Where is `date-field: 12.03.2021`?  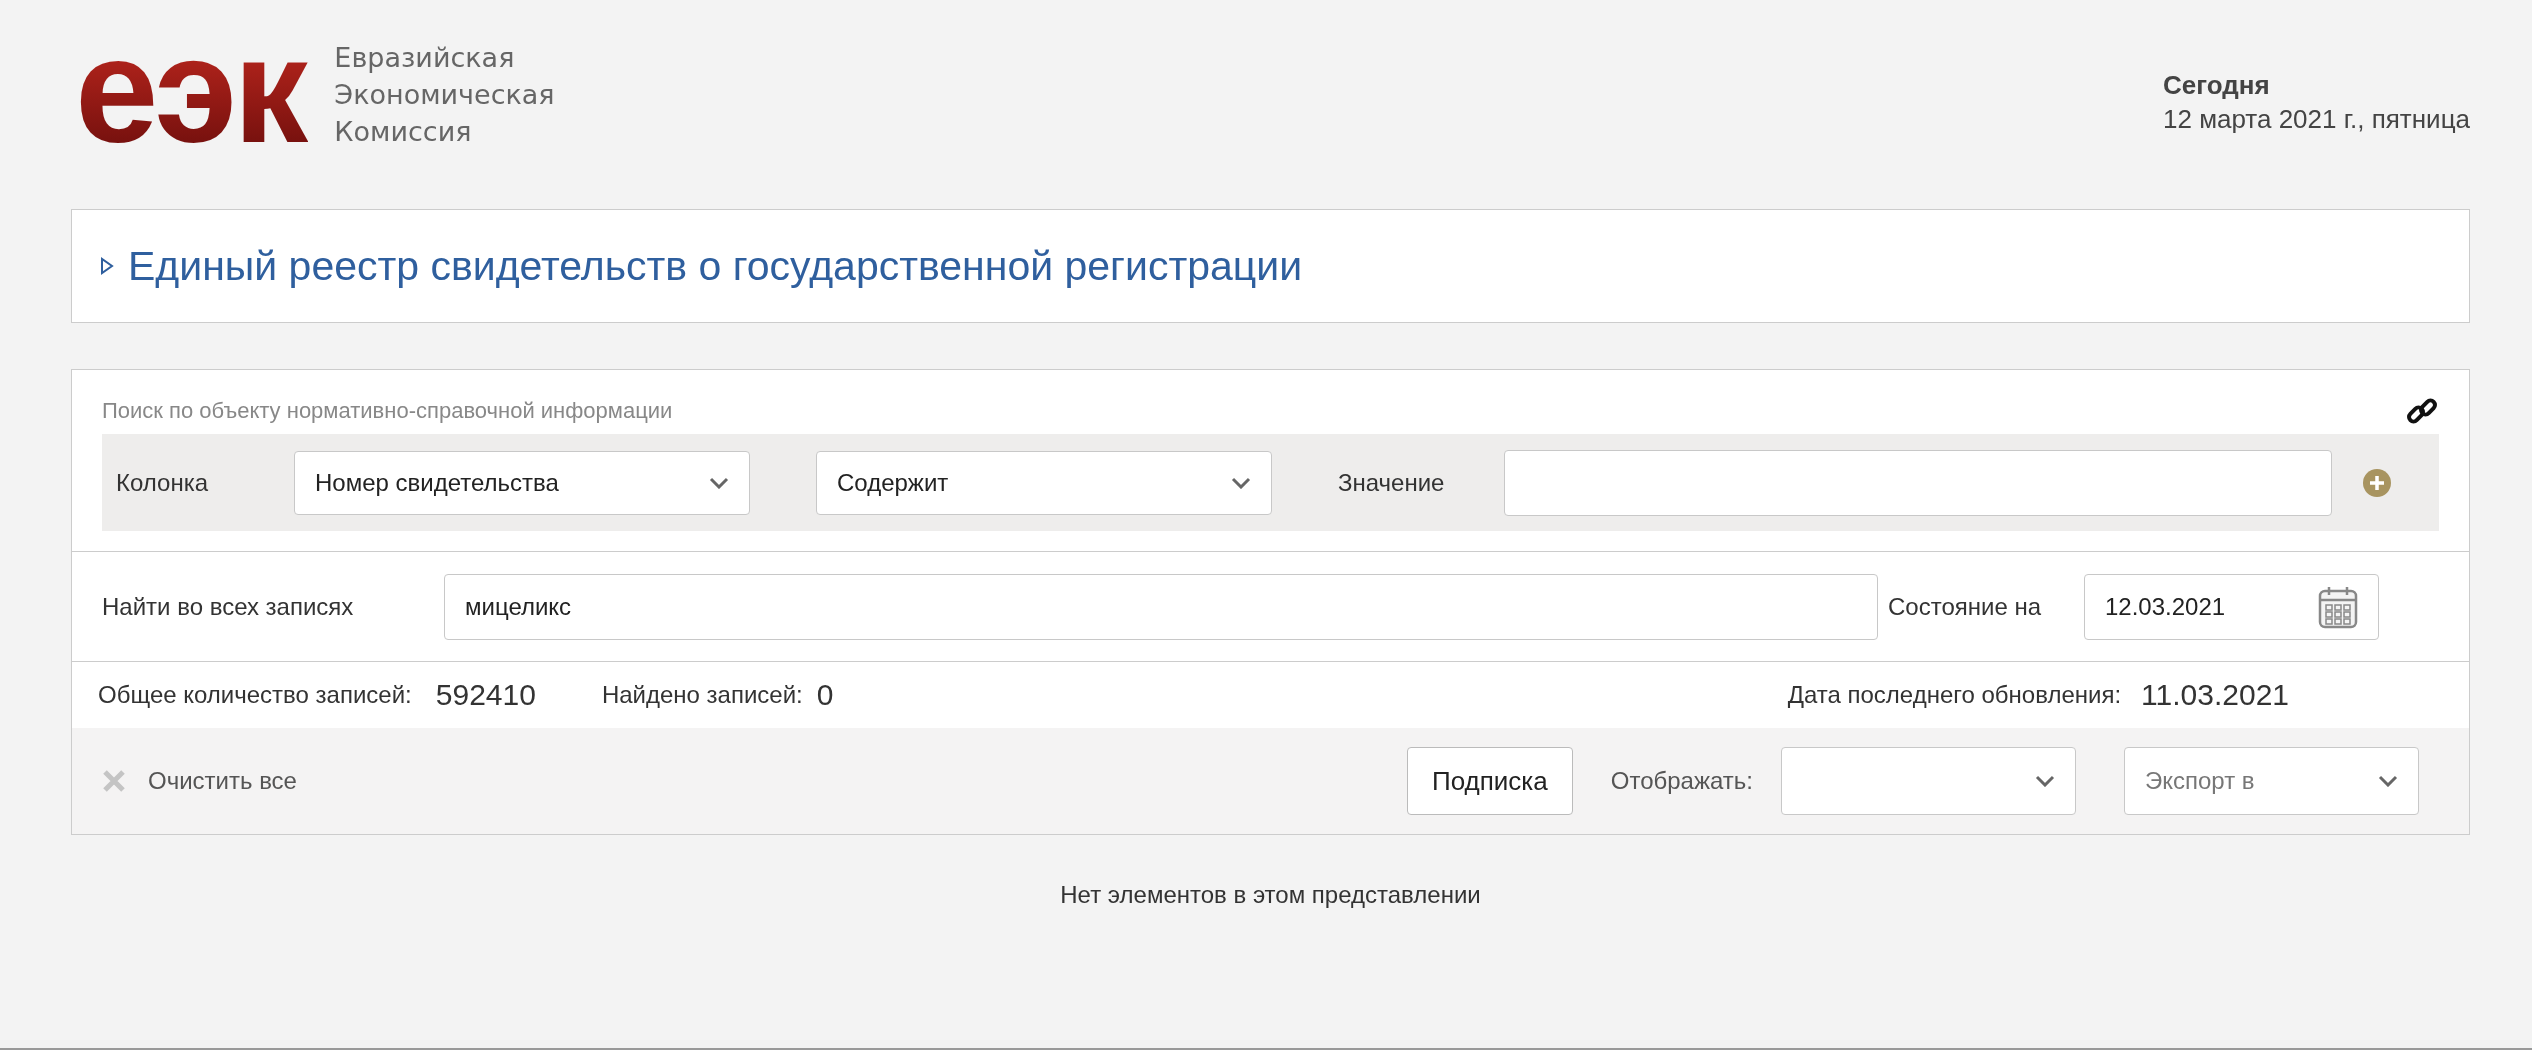
date-field: 12.03.2021 is located at coordinates (2231, 606).